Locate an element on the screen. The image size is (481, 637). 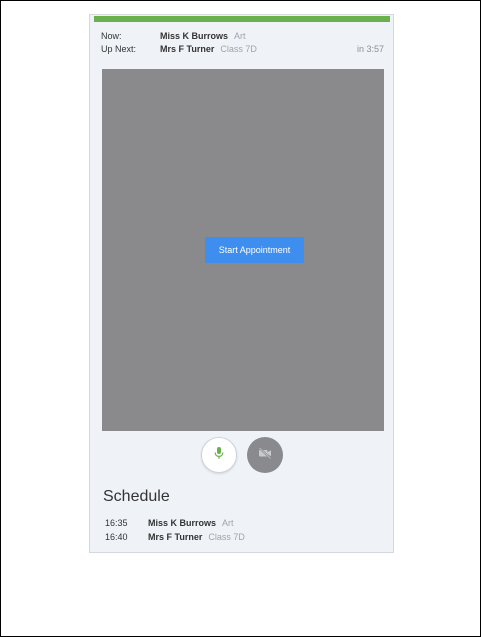
camera-off-icon is located at coordinates (265, 455).